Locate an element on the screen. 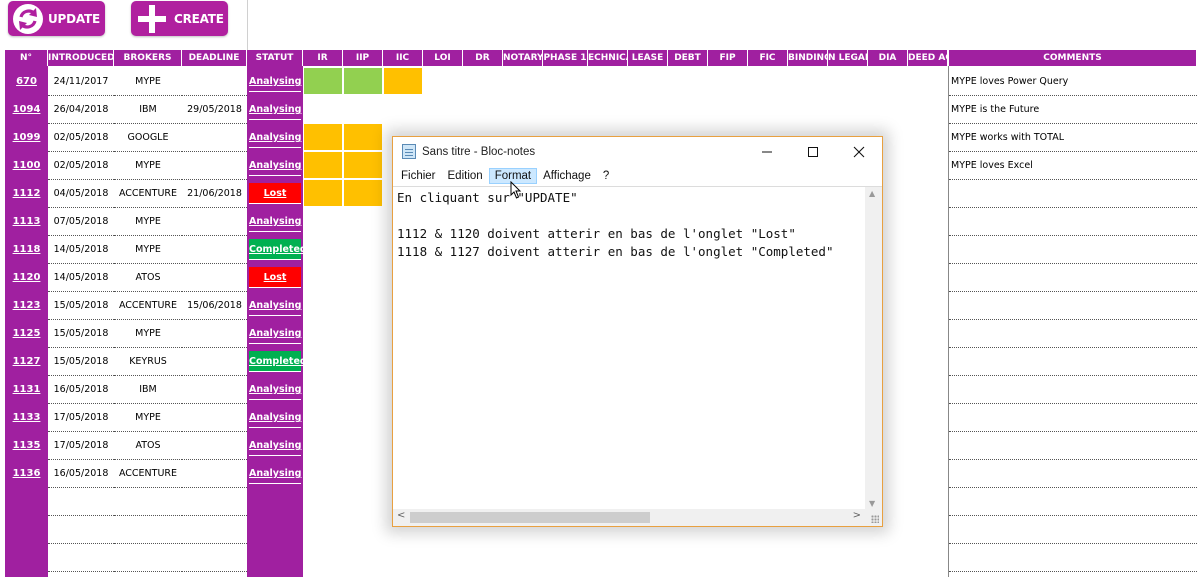 The image size is (1197, 577). deadline-cell: 15/06/2018 is located at coordinates (214, 306).